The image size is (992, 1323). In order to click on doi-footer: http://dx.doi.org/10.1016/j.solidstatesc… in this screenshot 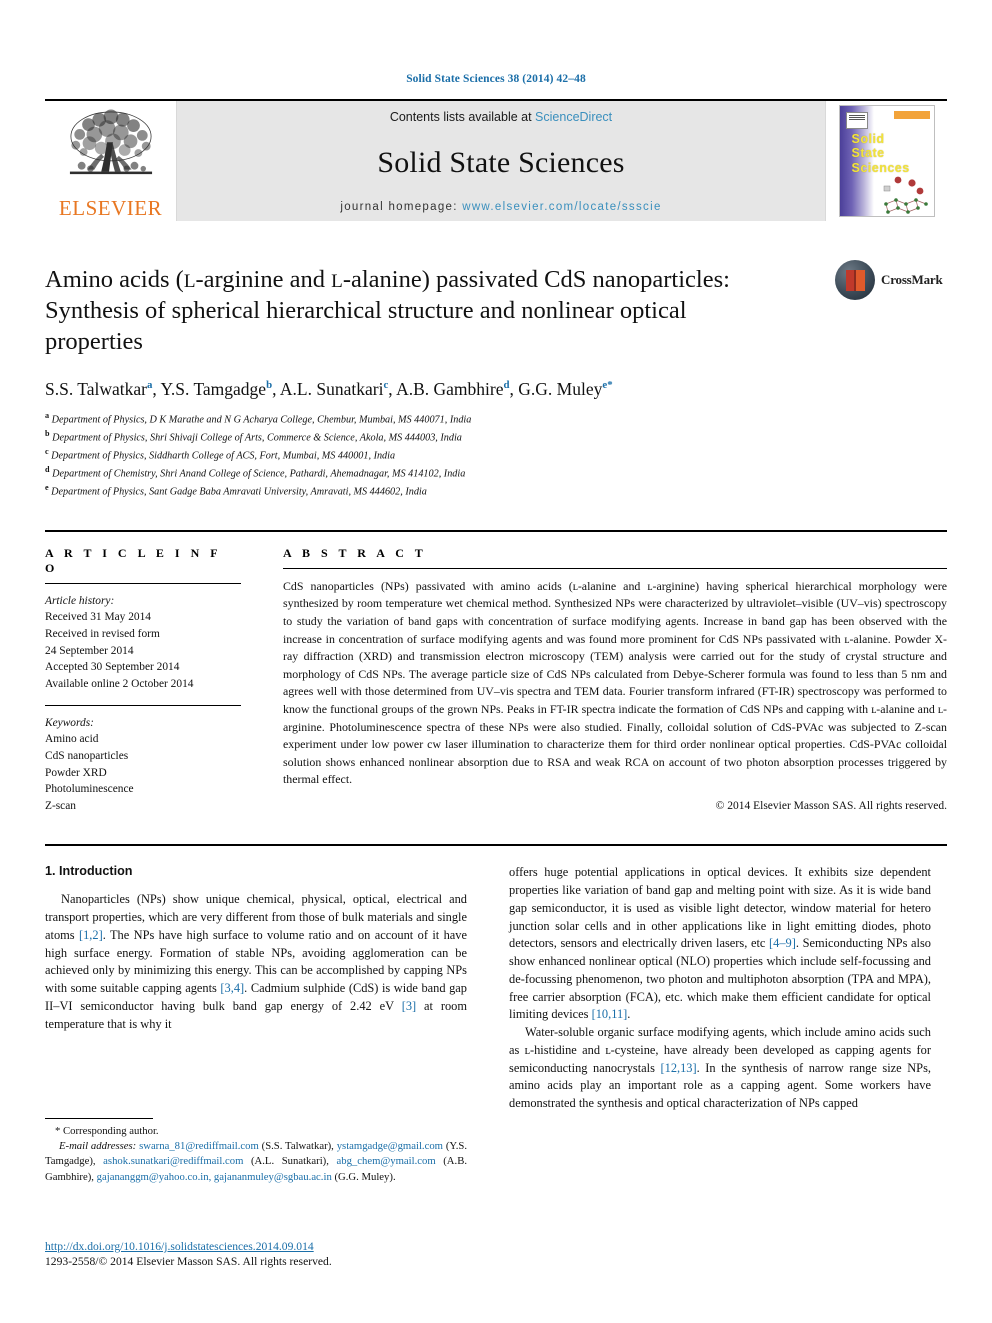, I will do `click(275, 1254)`.